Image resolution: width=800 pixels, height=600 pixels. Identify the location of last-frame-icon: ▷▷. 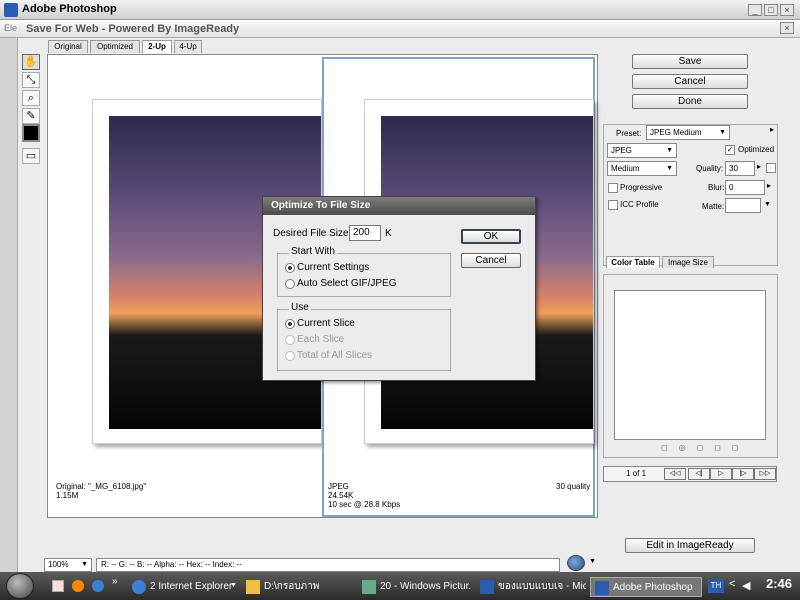
(765, 474).